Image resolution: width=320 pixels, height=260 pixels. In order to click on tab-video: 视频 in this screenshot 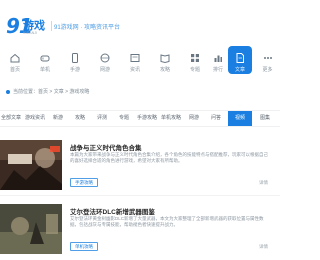, I will do `click(240, 118)`.